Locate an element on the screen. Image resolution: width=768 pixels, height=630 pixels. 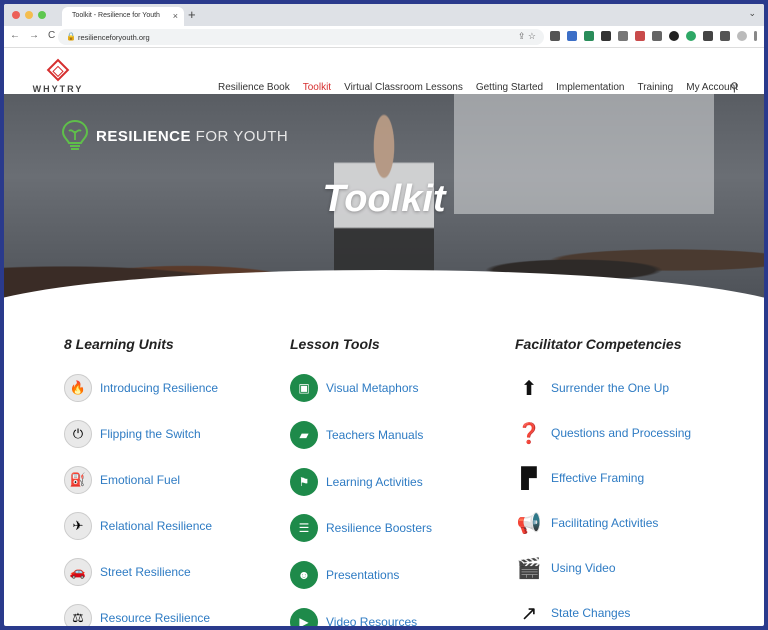
whytry-logo: WHYTRY is located at coordinates (58, 76).